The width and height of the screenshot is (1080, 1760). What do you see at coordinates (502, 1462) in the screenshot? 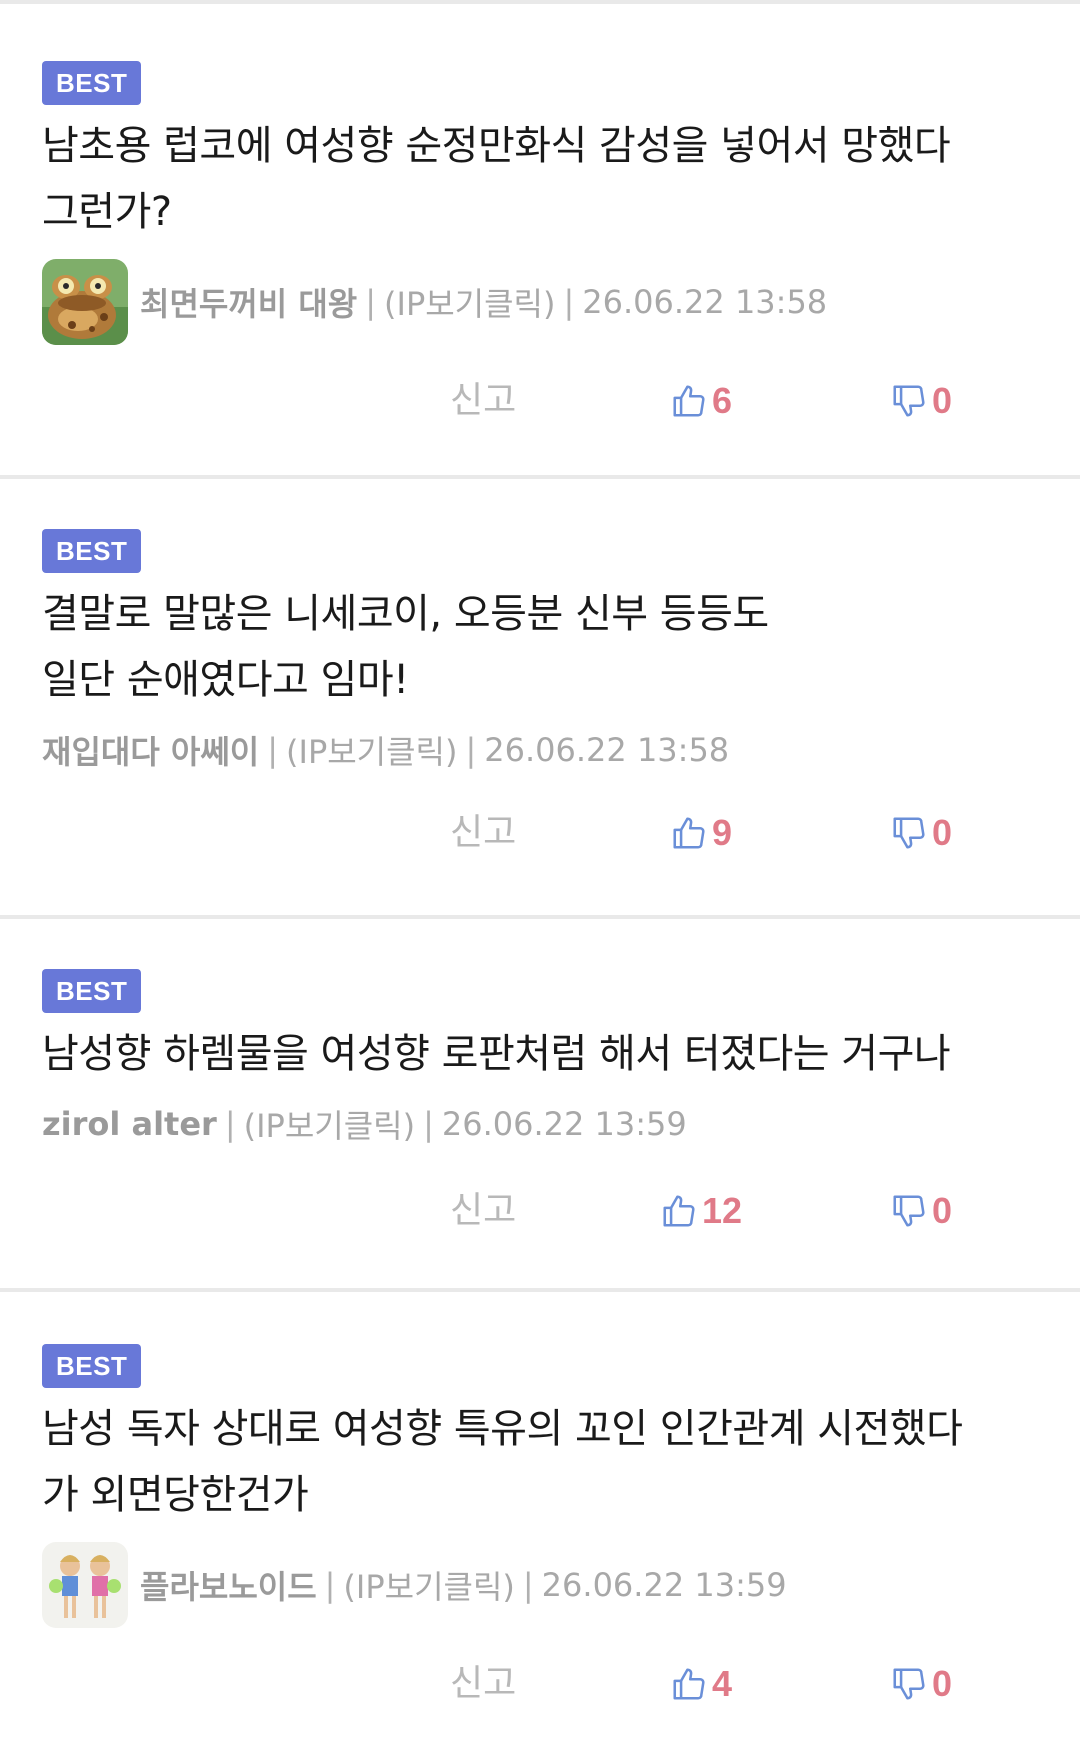
I see `comment-text: 남성 독자 상대로 여성향 특유의 꼬인 인간관계 시전했다 가 외면당한건가` at bounding box center [502, 1462].